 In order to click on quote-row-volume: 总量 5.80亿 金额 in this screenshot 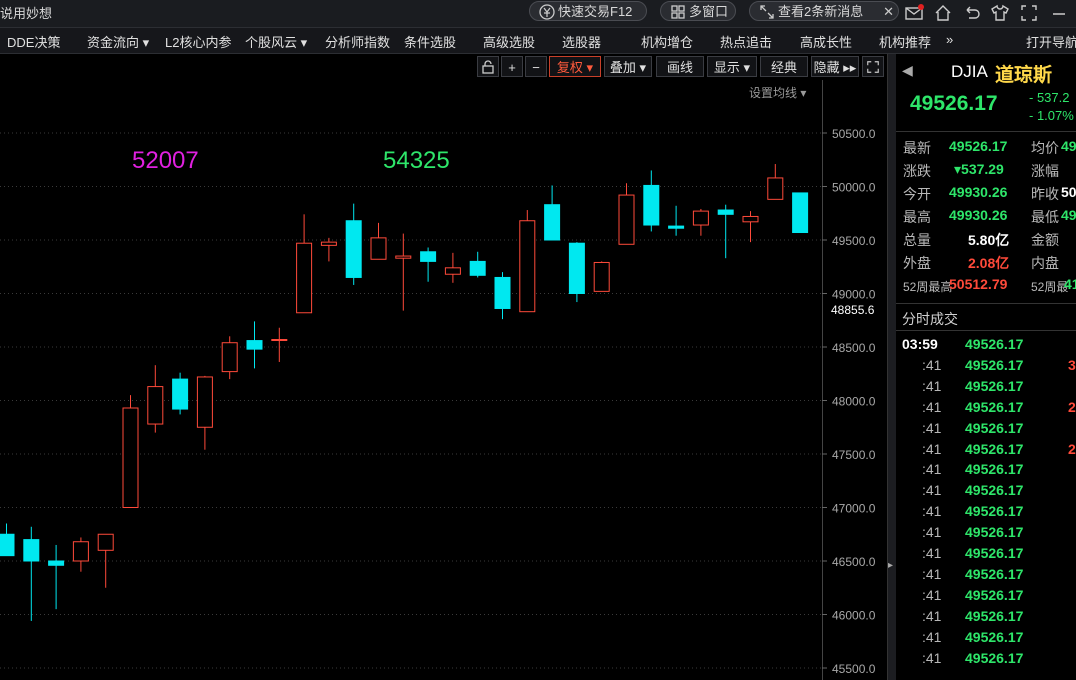, I will do `click(986, 241)`.